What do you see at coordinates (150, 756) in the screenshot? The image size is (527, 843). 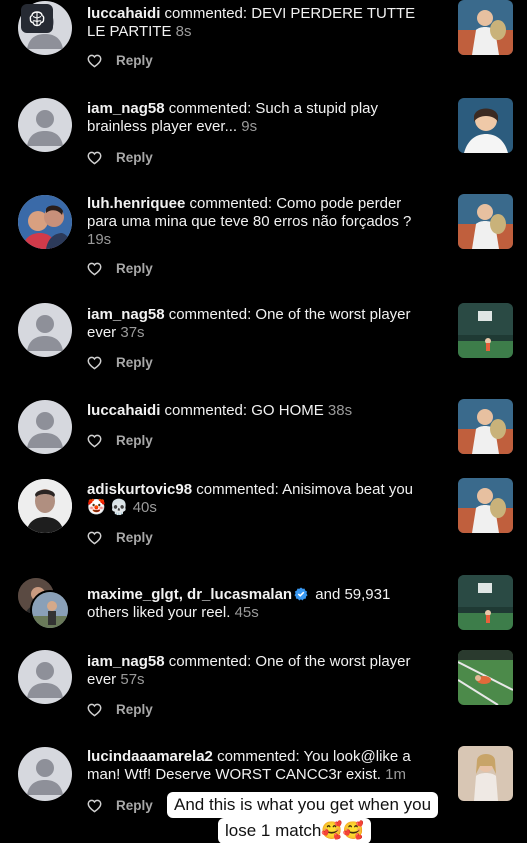 I see `username: lucindaaamarela2` at bounding box center [150, 756].